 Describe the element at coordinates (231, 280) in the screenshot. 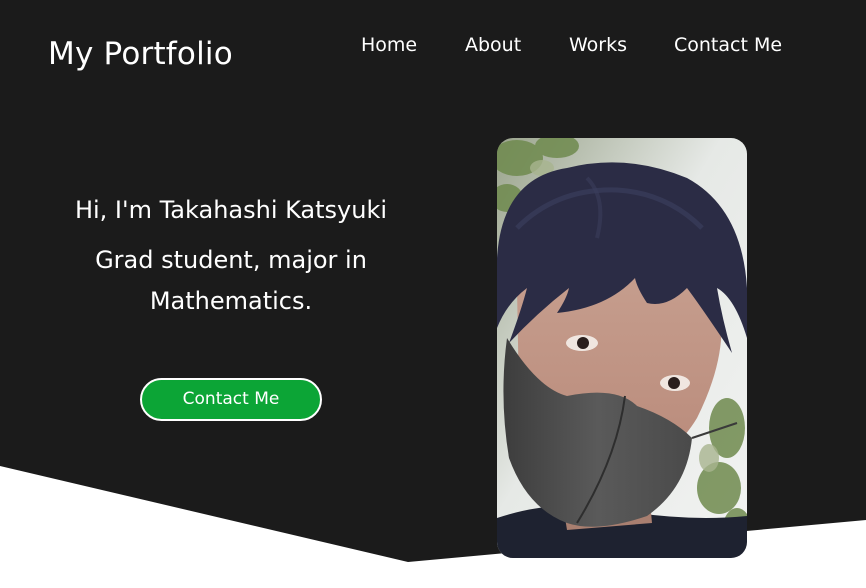

I see `hero-role: Grad student, major in Mathematics.` at that location.